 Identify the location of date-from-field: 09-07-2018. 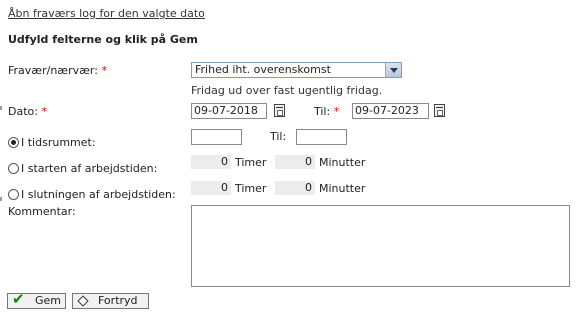
(229, 111).